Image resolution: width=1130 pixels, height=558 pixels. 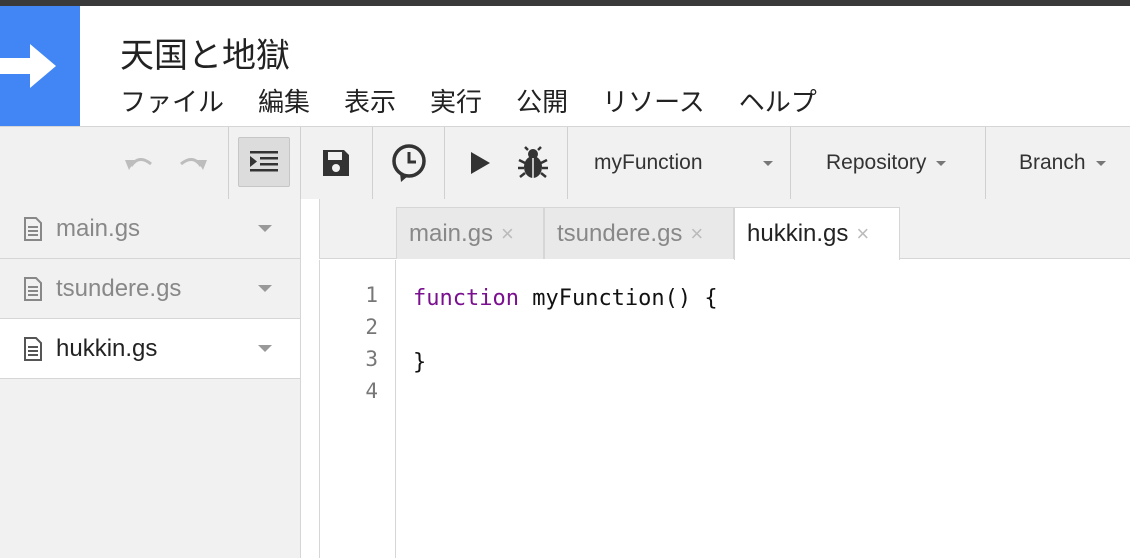 I want to click on menu-file: ファイル, so click(x=172, y=99).